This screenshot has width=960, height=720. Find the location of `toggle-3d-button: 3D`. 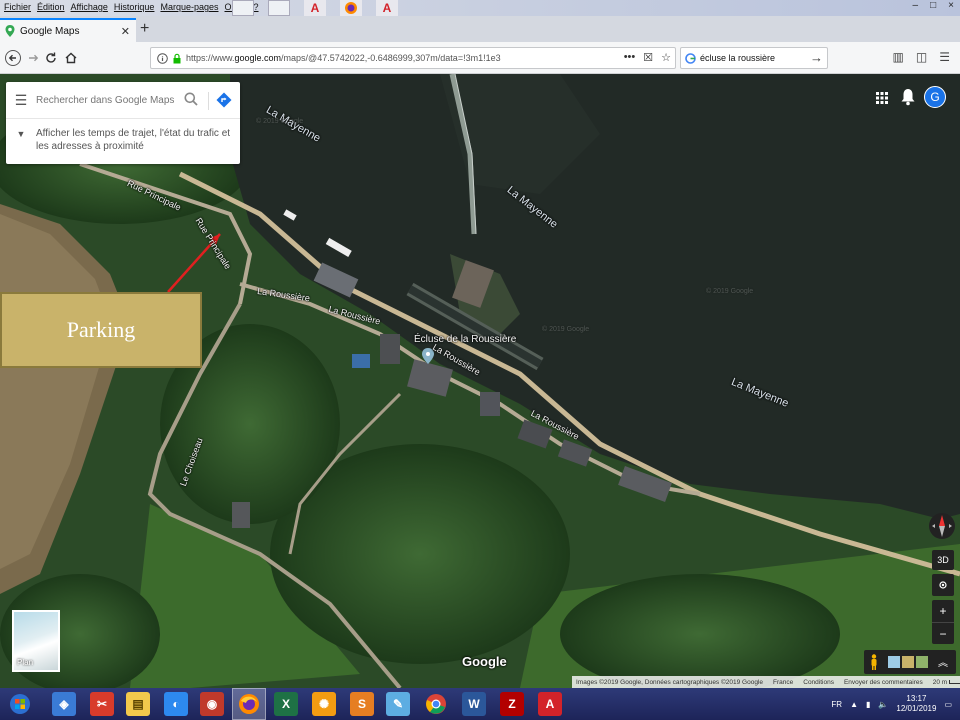

toggle-3d-button: 3D is located at coordinates (943, 560).